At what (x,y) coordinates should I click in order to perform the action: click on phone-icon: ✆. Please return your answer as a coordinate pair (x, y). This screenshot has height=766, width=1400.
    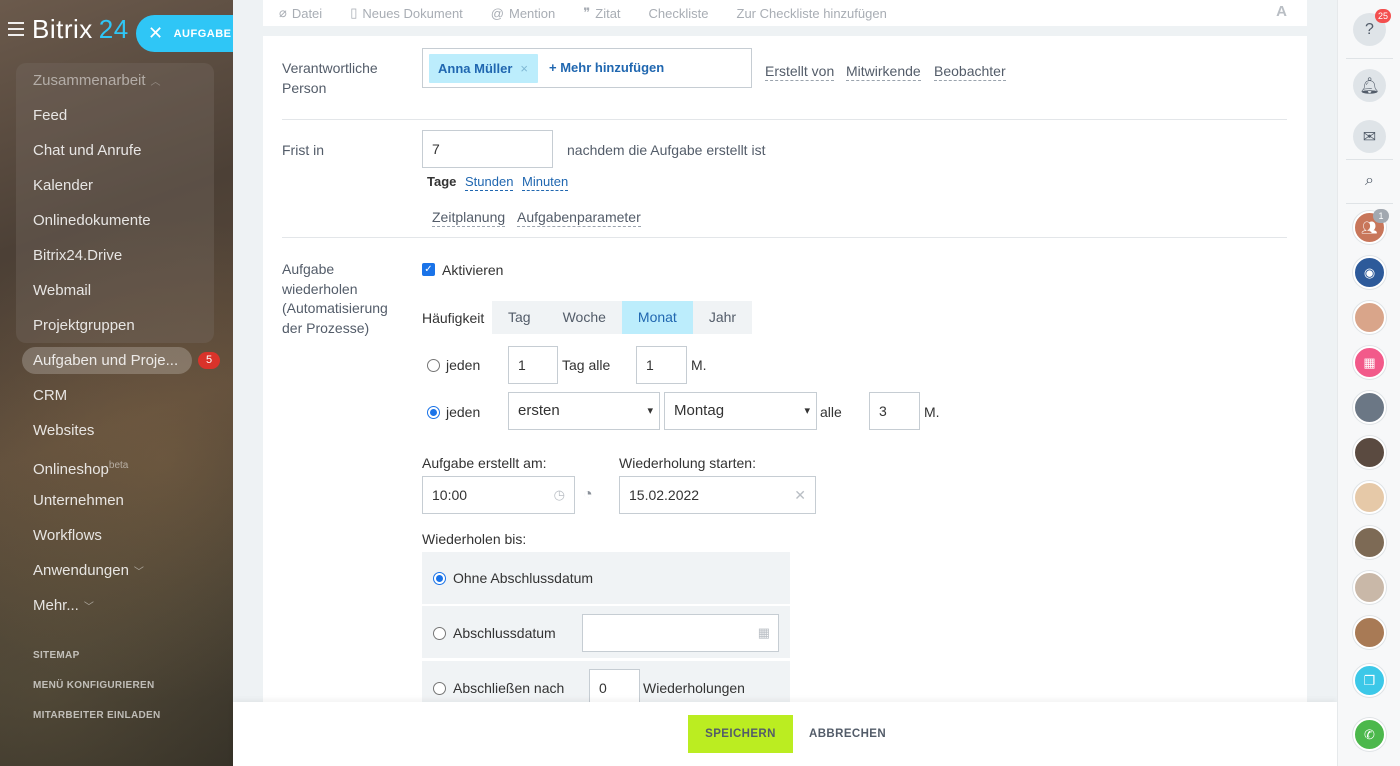
    Looking at the image, I should click on (1369, 734).